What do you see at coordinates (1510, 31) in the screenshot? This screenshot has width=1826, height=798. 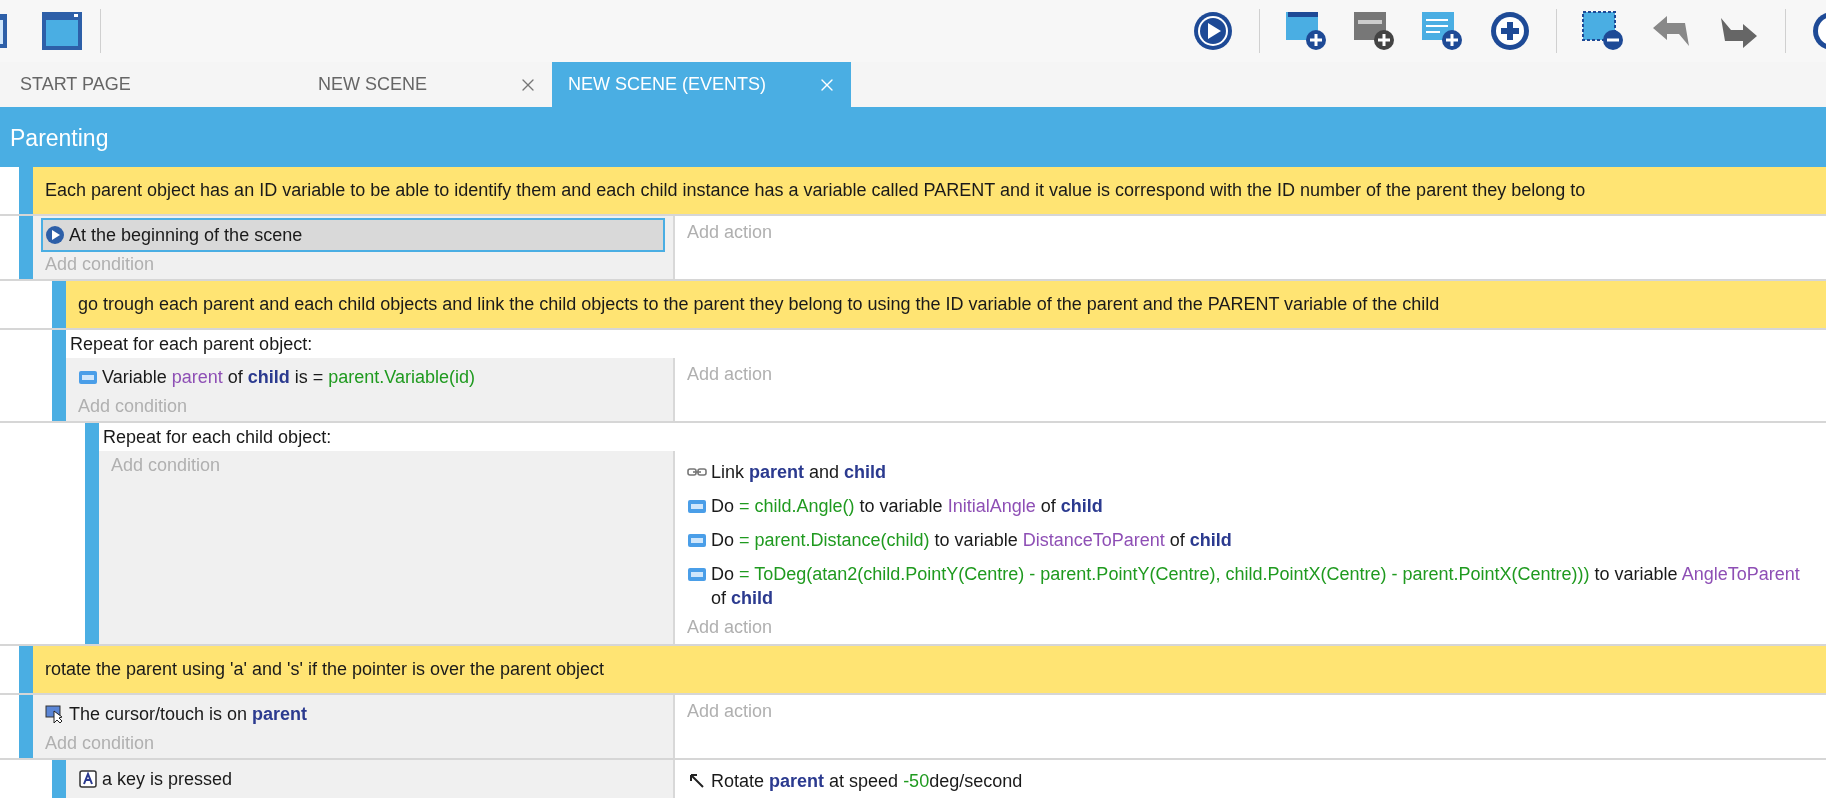 I see `plus-icon` at bounding box center [1510, 31].